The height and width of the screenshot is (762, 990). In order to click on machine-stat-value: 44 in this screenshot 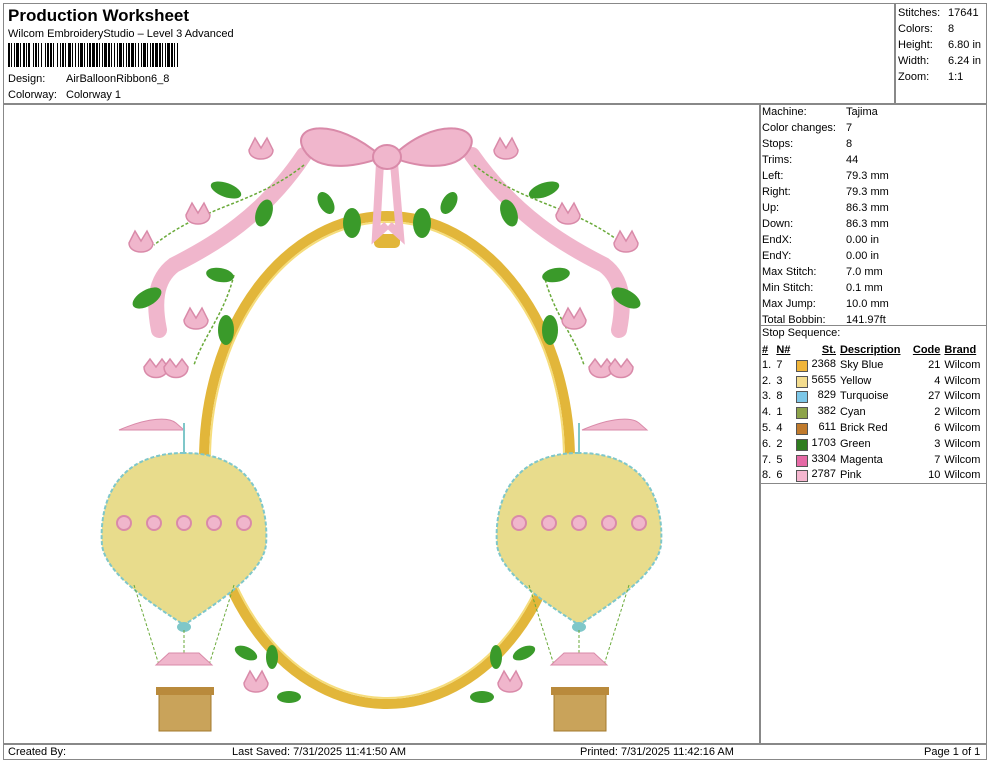, I will do `click(915, 160)`.